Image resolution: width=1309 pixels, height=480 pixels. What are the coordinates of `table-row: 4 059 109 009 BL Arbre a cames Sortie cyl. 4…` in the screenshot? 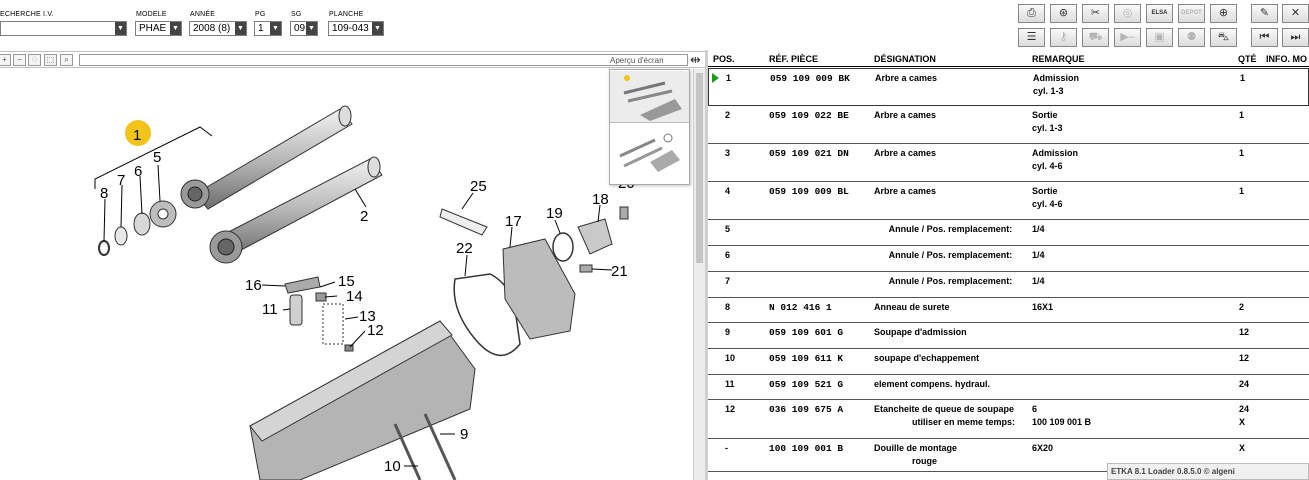 It's located at (1008, 201).